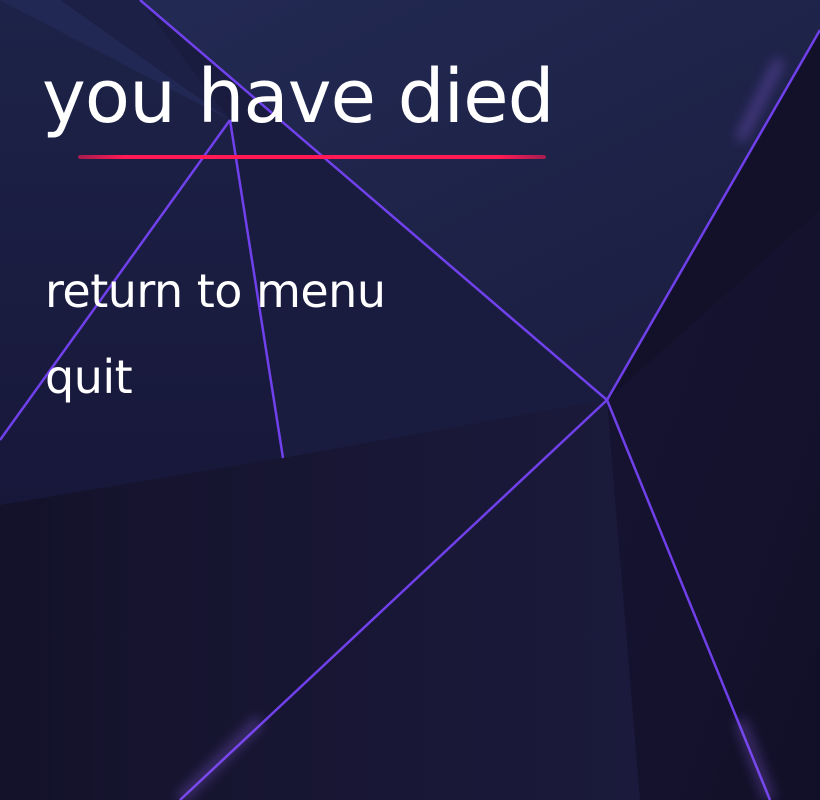  I want to click on death-menu: return to menu quit, so click(215, 354).